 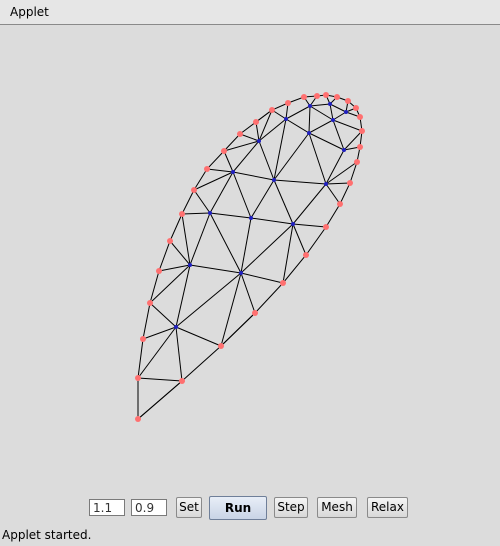 What do you see at coordinates (291, 507) in the screenshot?
I see `step-button: Step` at bounding box center [291, 507].